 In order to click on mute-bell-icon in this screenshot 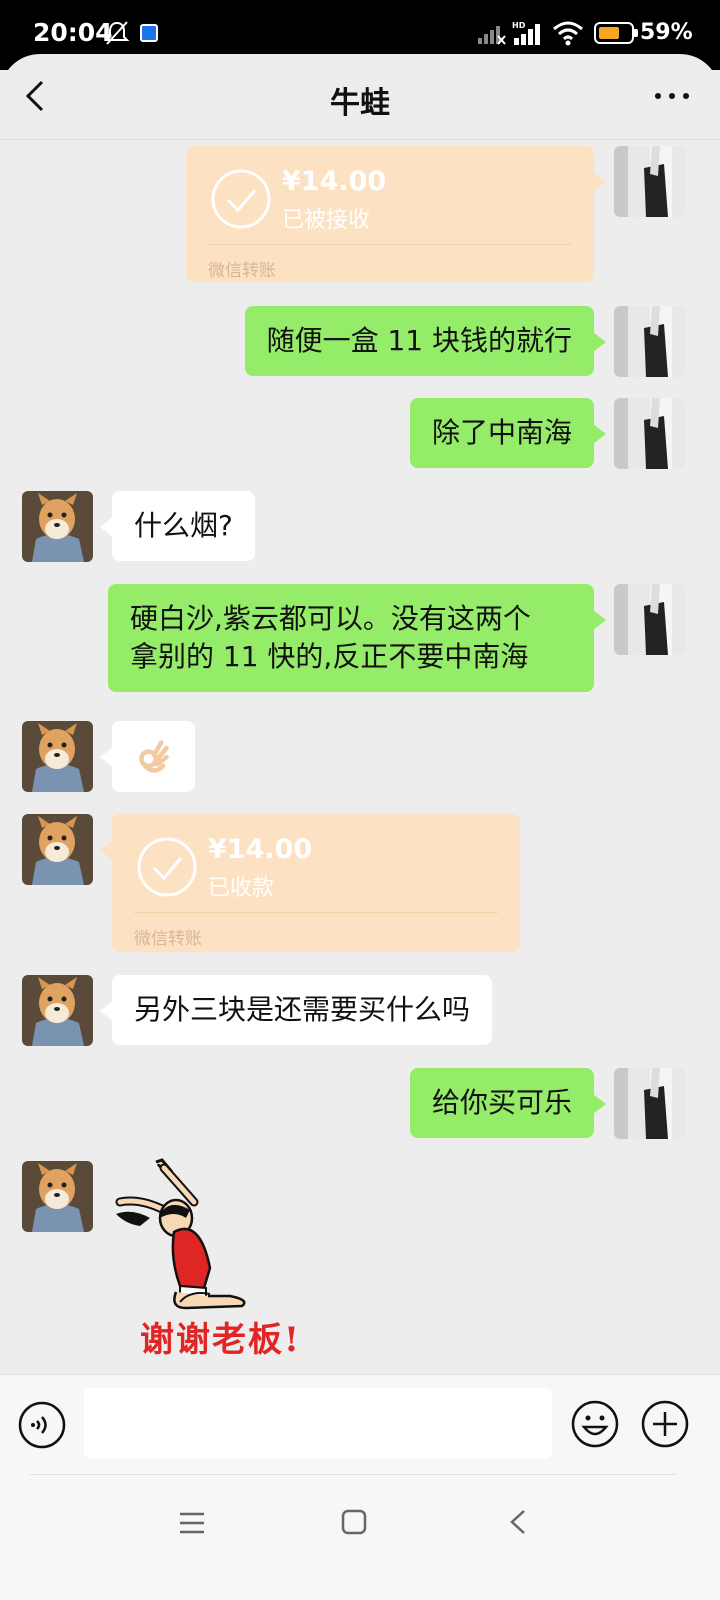, I will do `click(117, 33)`.